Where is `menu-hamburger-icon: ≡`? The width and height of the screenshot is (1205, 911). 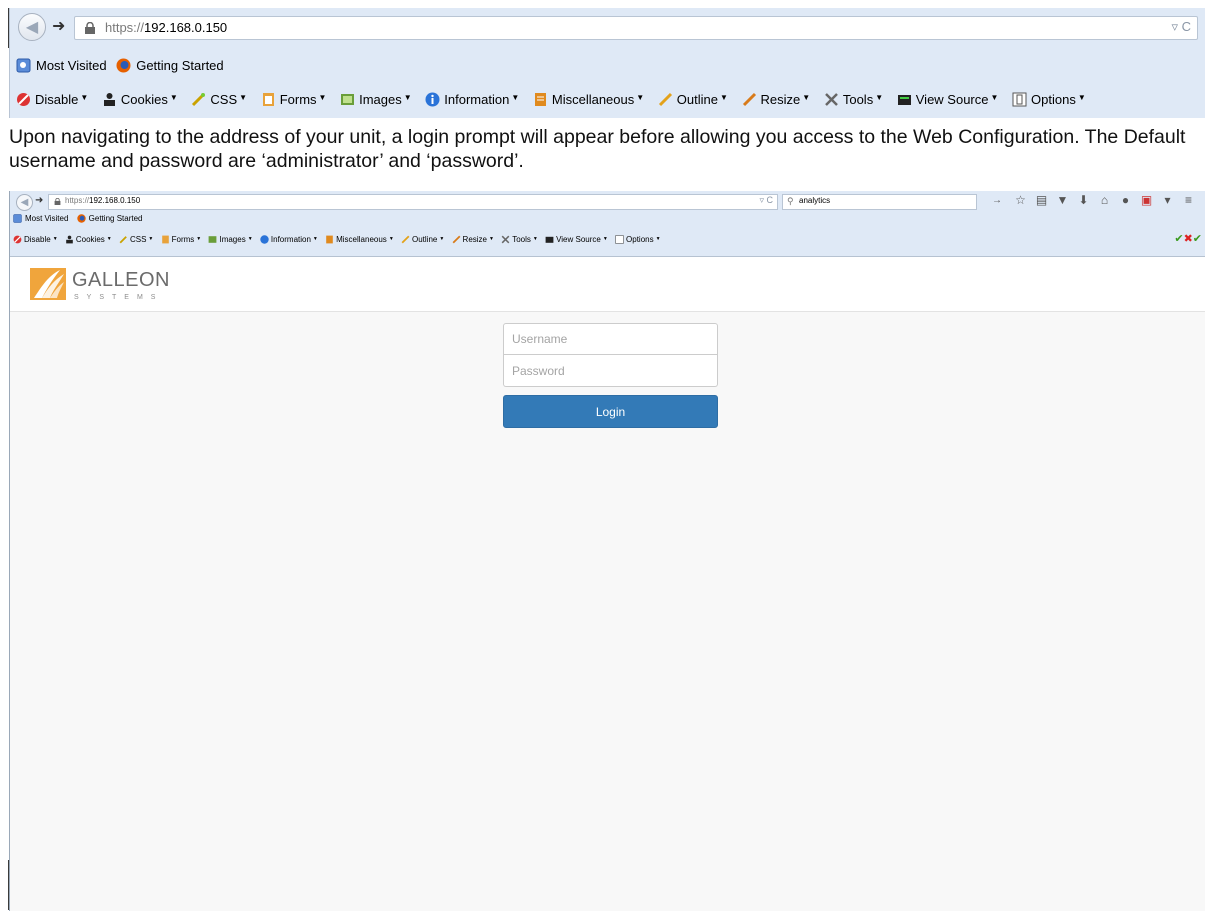
menu-hamburger-icon: ≡ is located at coordinates (1188, 200).